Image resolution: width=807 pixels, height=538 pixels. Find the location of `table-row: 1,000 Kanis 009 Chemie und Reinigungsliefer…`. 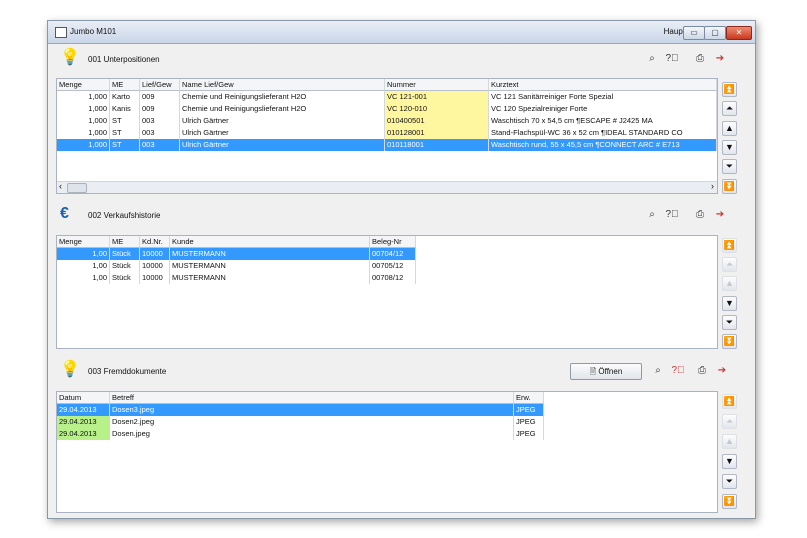

table-row: 1,000 Kanis 009 Chemie und Reinigungsliefer… is located at coordinates (387, 109).